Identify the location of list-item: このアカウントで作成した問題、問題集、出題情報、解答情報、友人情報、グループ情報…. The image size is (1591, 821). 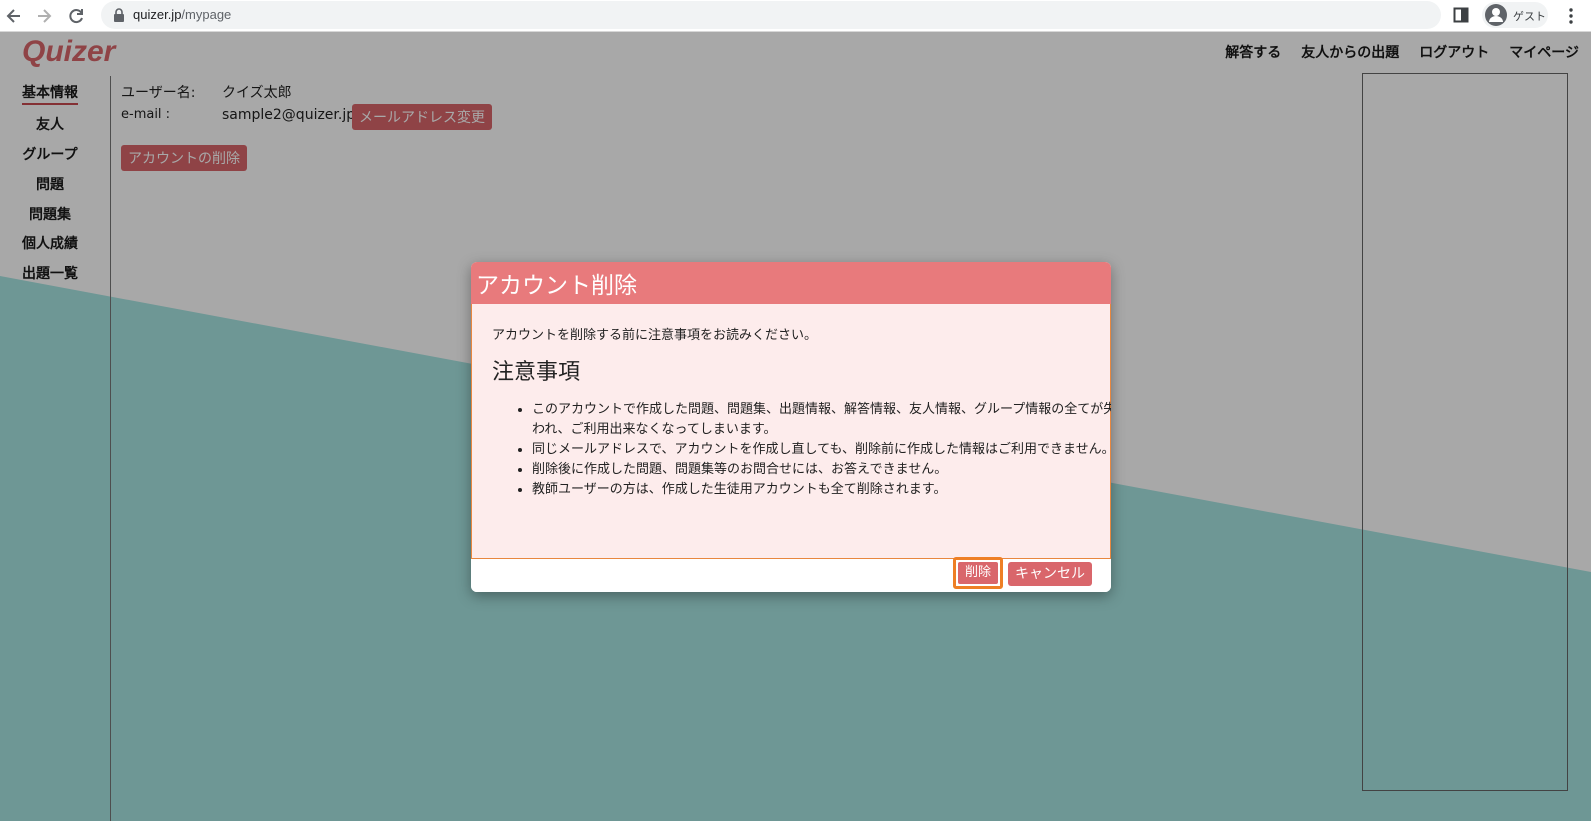
(821, 420).